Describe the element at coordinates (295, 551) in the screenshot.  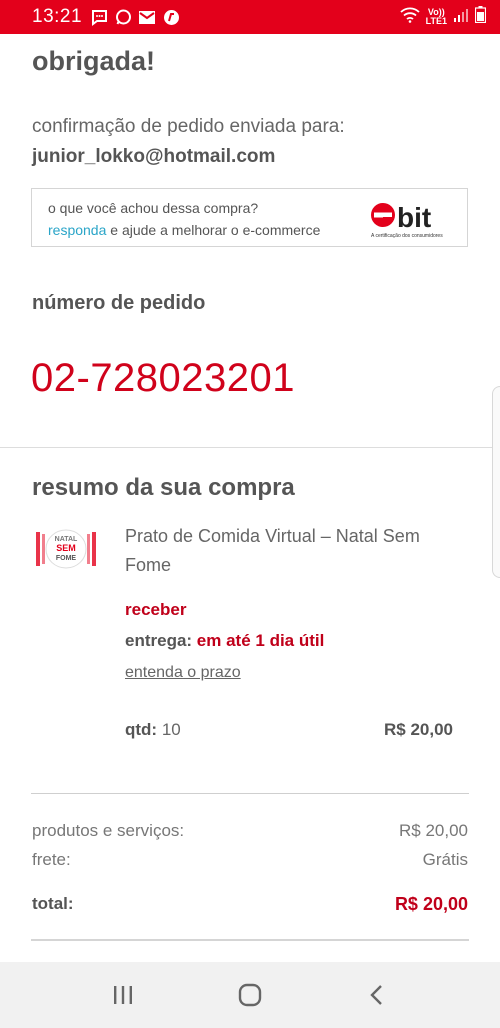
I see `product-name: Prato de Comida Virtual – Natal Sem Fome` at that location.